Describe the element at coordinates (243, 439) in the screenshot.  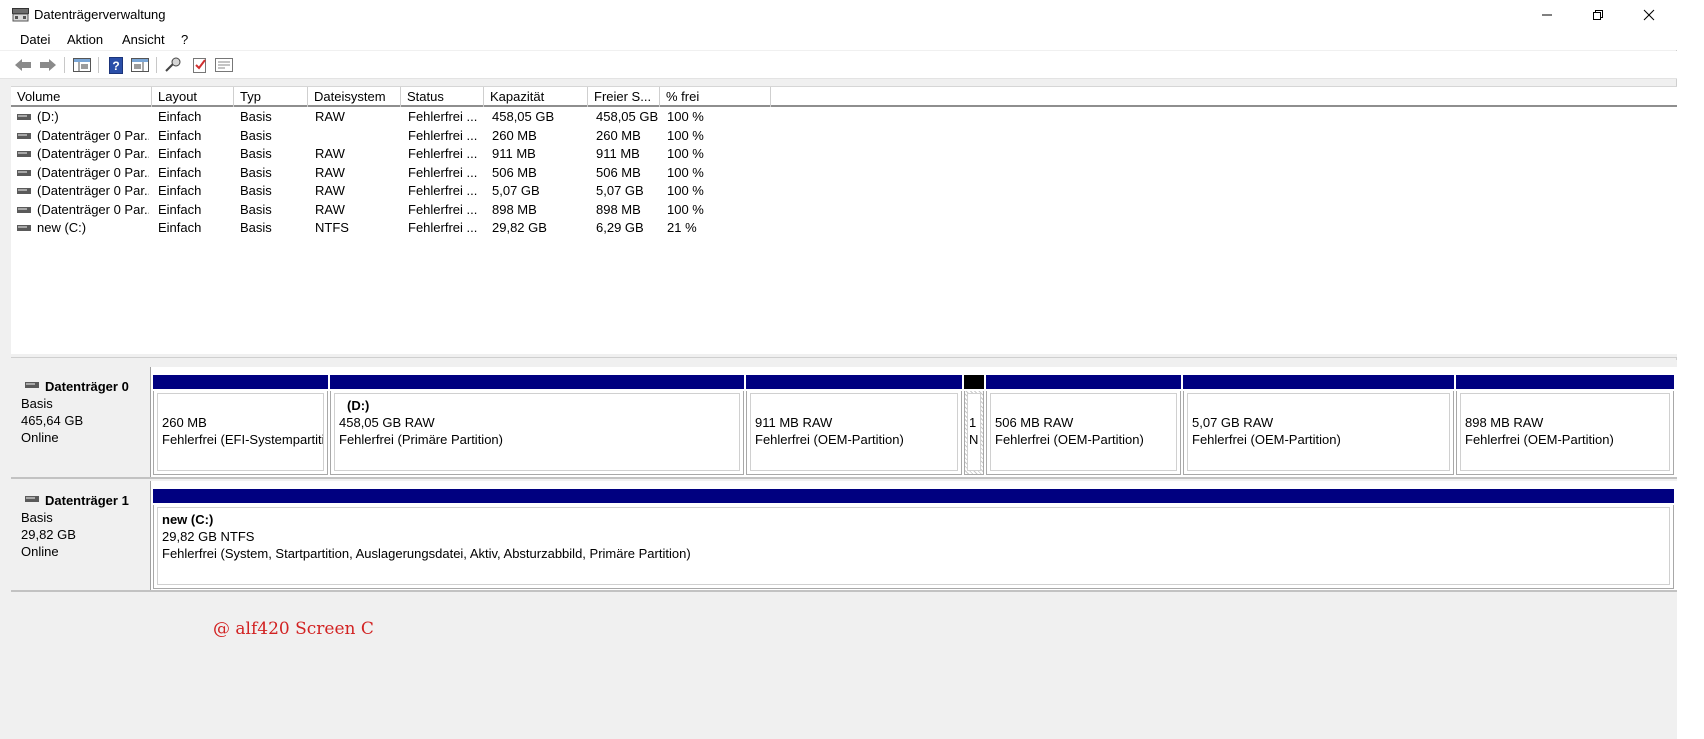
I see `partition-status: Fehlerfrei (EFI-Systempartiti` at that location.